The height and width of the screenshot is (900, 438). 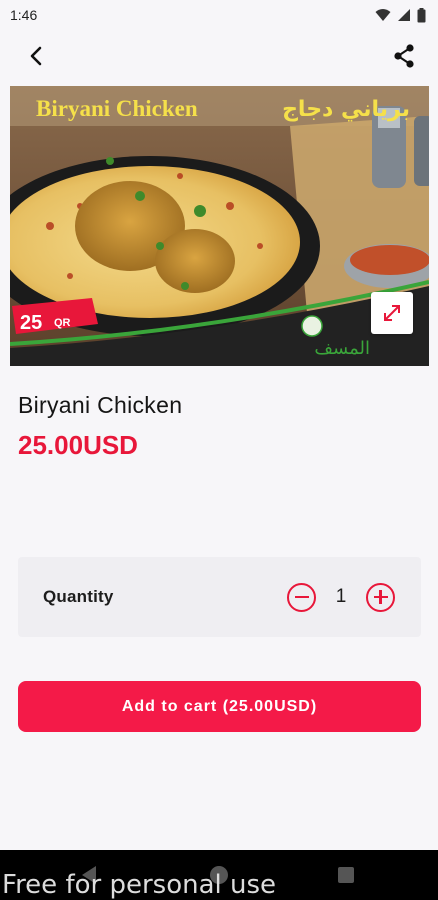 I want to click on back-arrow-icon, so click(x=36, y=56).